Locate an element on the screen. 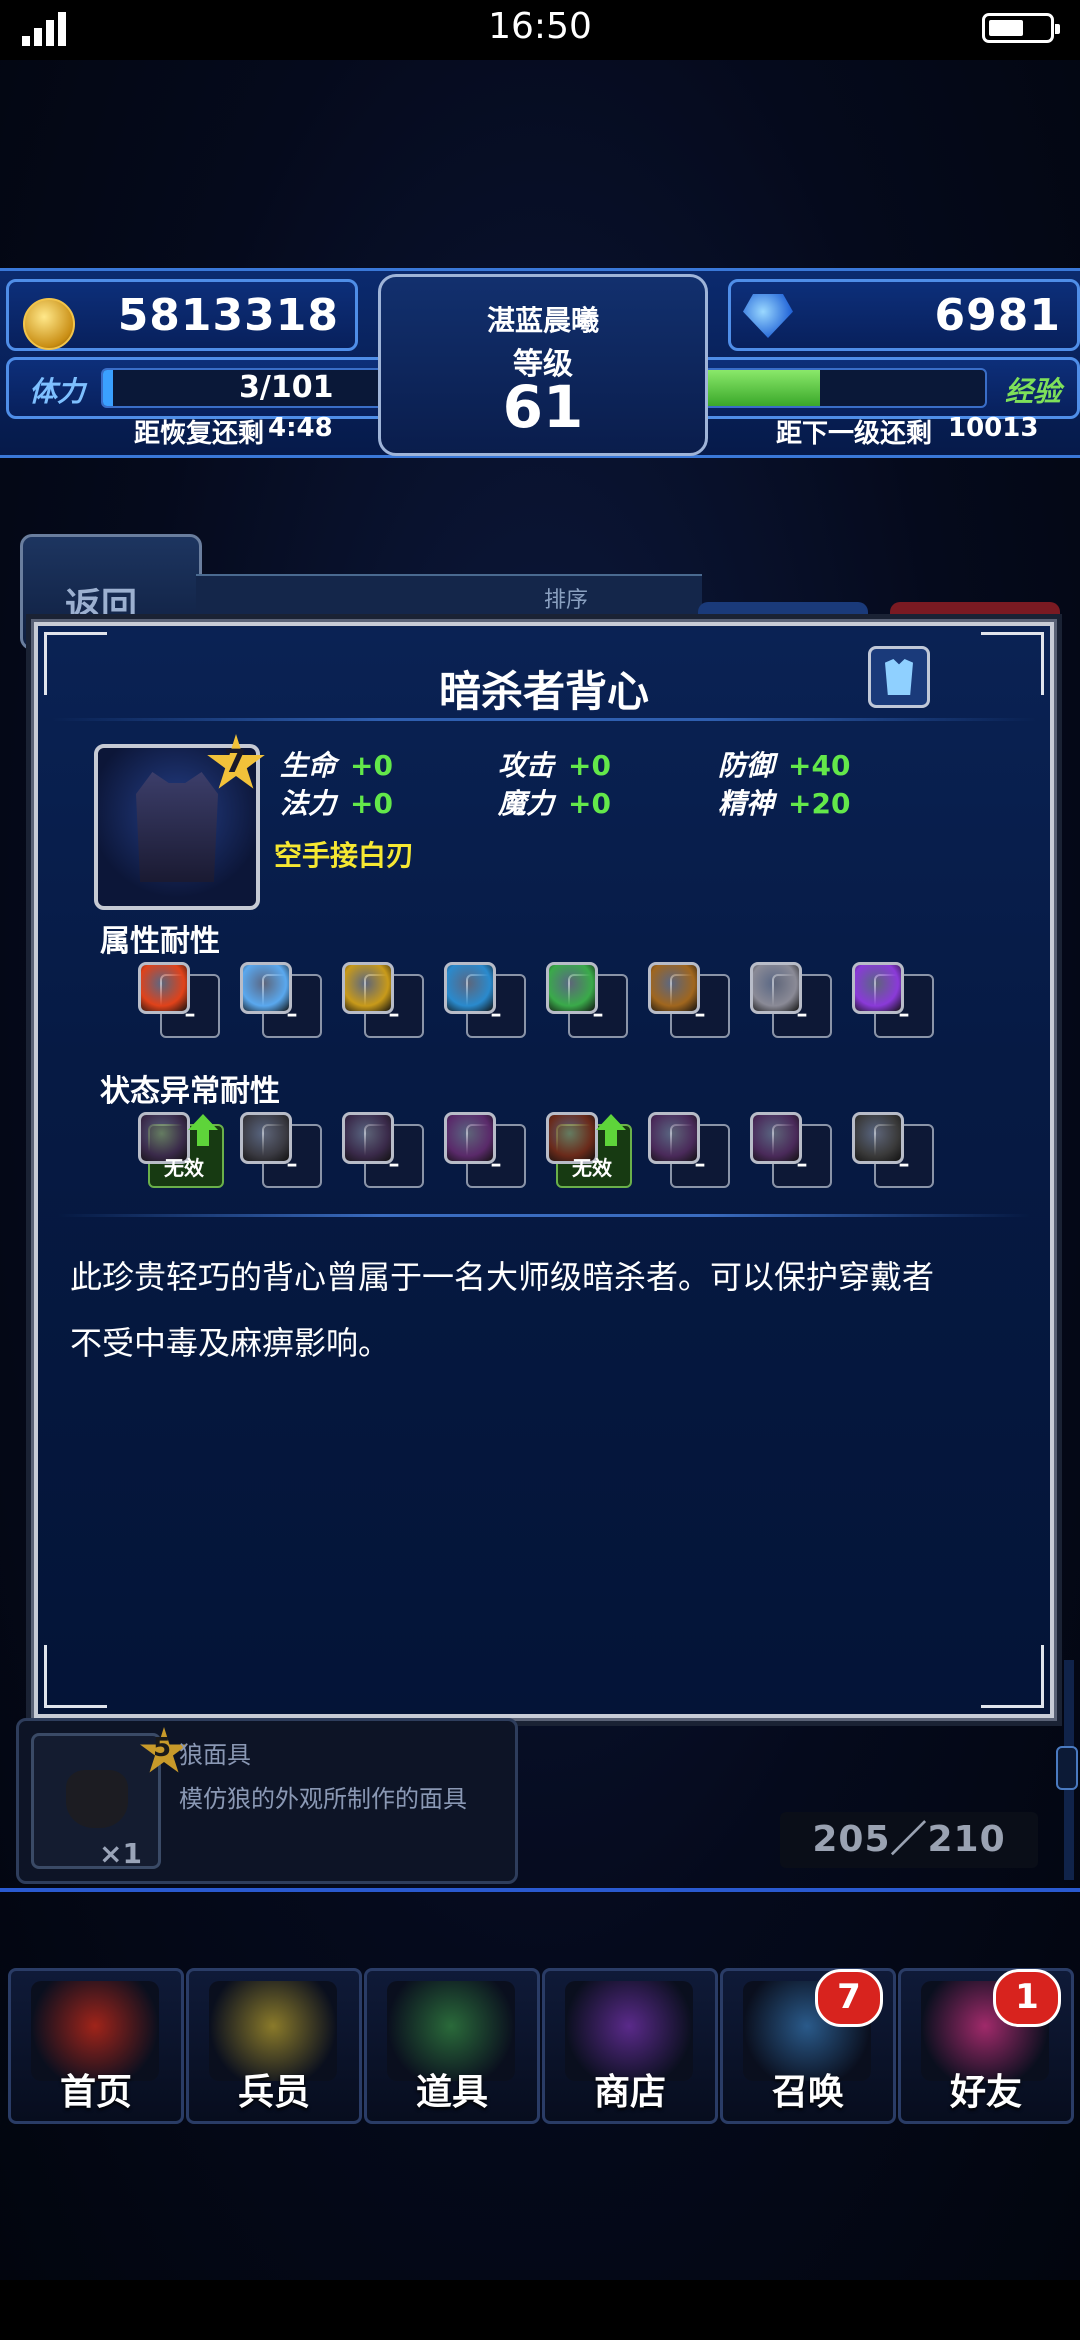 The width and height of the screenshot is (1080, 2340). nav-label: 商店 is located at coordinates (629, 2092).